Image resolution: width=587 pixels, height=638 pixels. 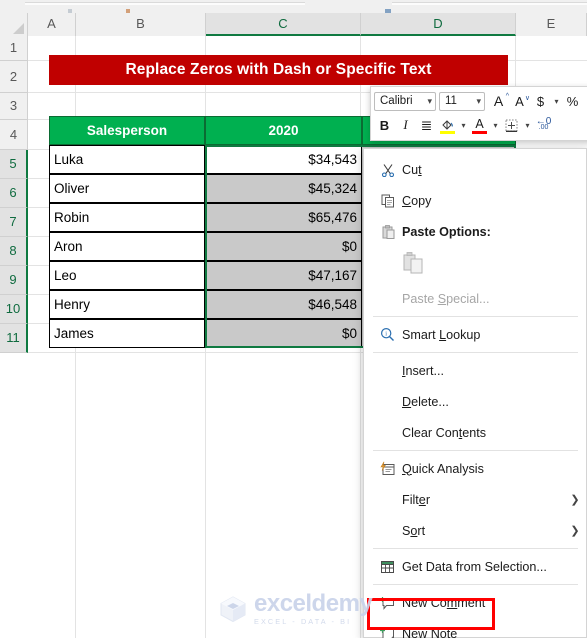 I want to click on row-header-6: 6, so click(x=14, y=193).